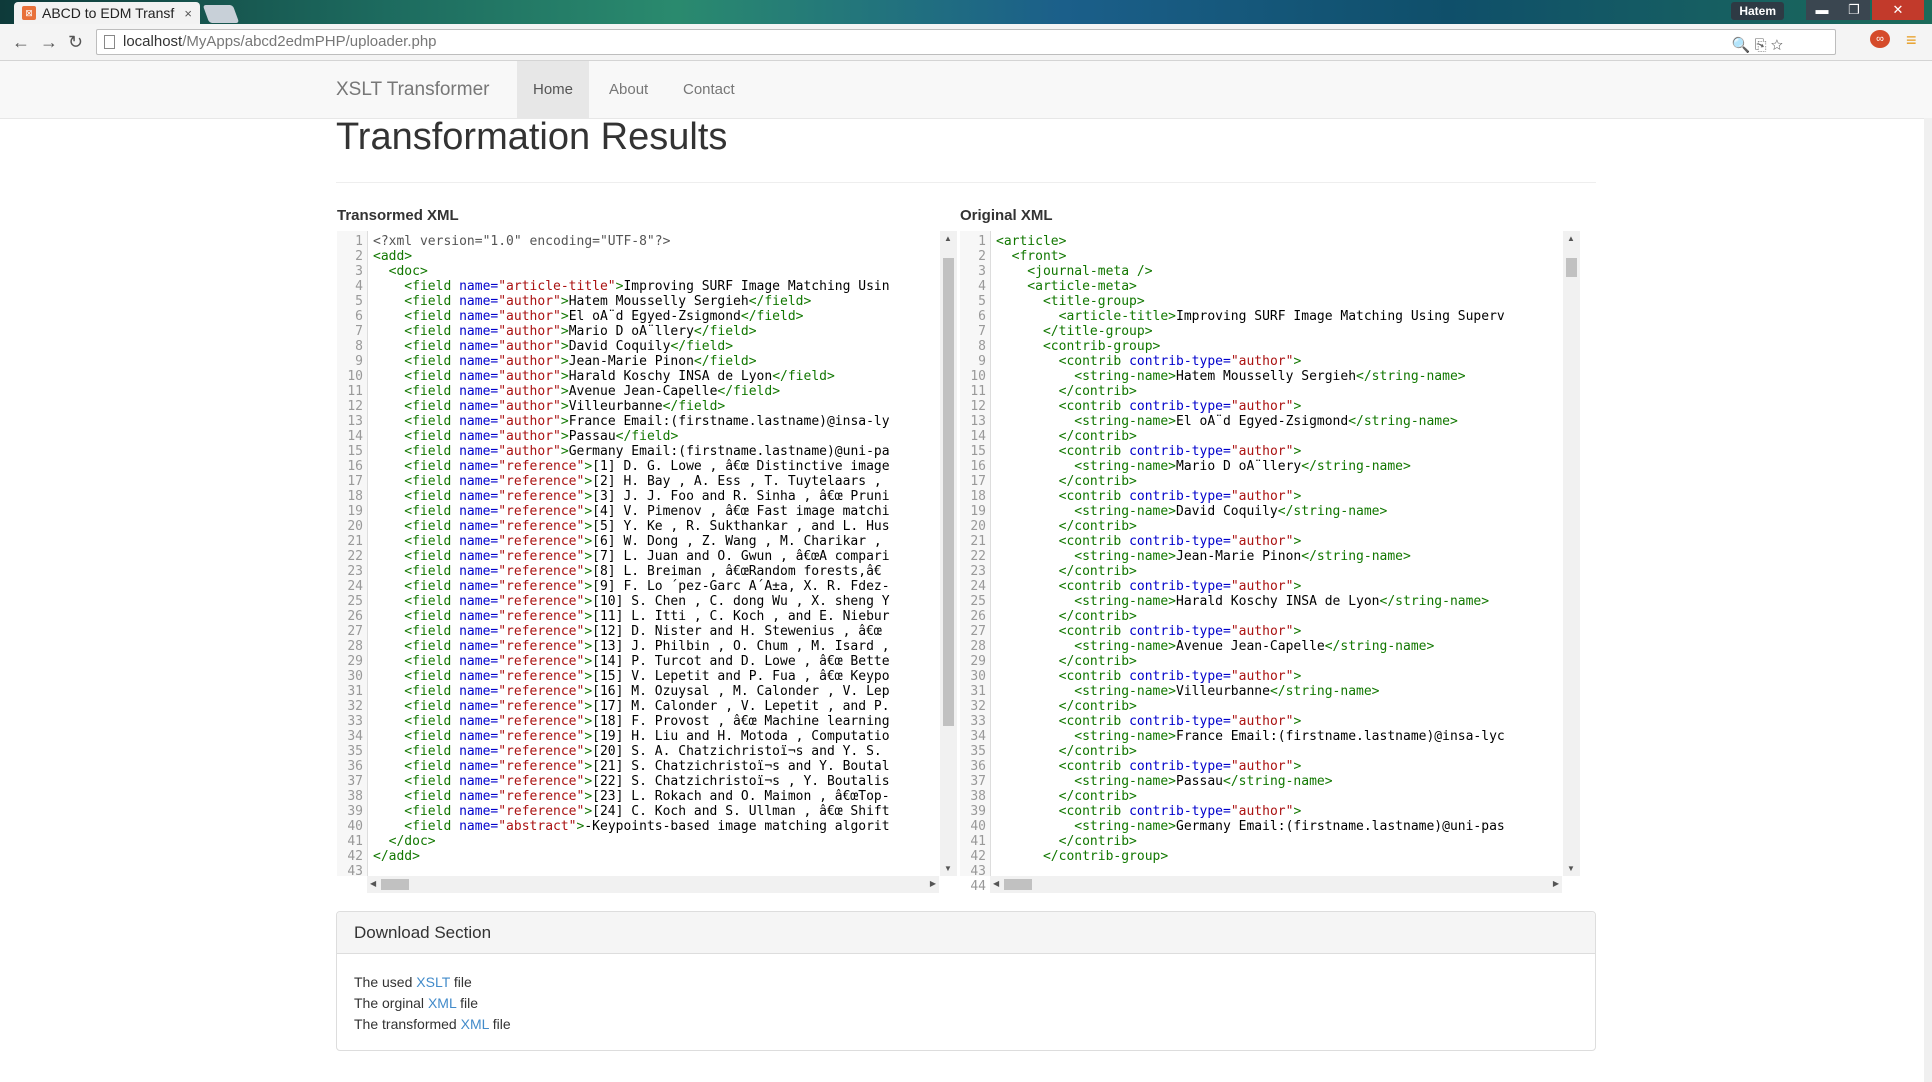 The image size is (1932, 1082). Describe the element at coordinates (553, 89) in the screenshot. I see `nav-home: Home` at that location.